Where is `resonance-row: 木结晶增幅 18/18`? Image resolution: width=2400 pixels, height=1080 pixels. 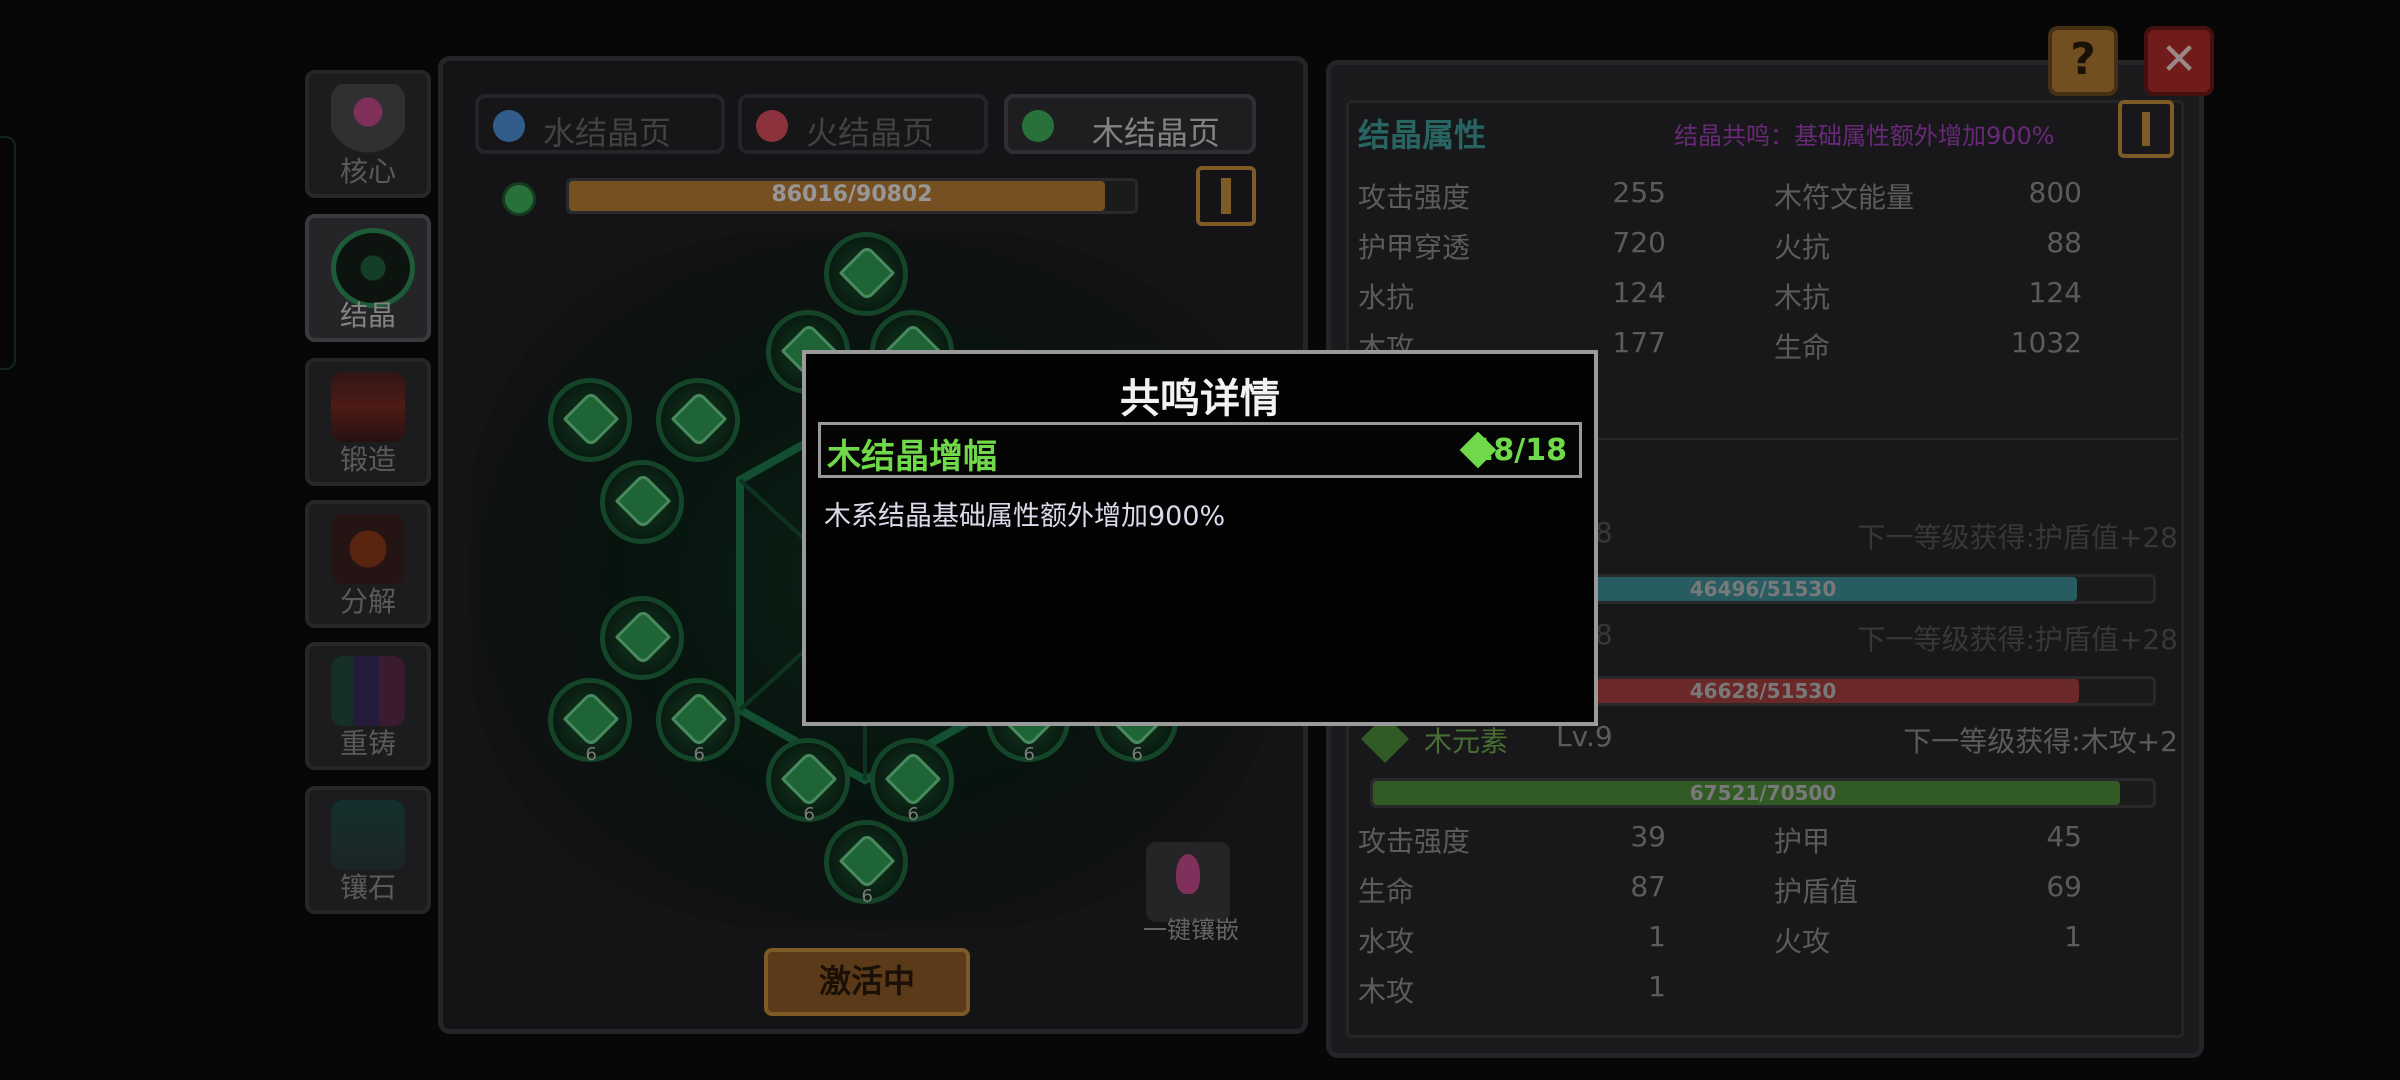 resonance-row: 木结晶增幅 18/18 is located at coordinates (1200, 450).